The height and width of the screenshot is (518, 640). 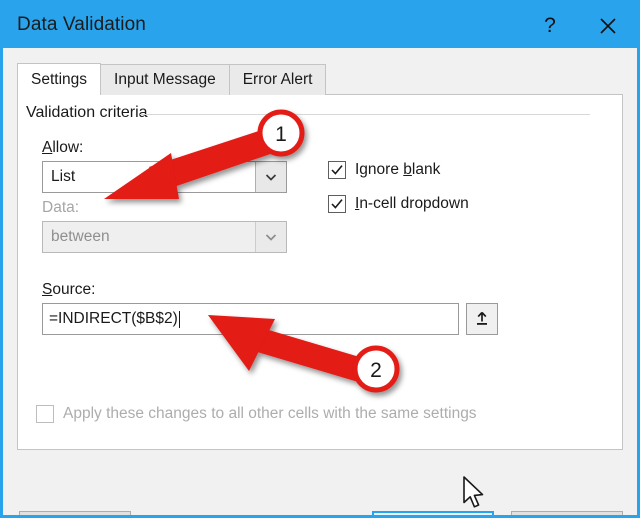 I want to click on ignore-blank-label: Ignore blank, so click(x=397, y=170).